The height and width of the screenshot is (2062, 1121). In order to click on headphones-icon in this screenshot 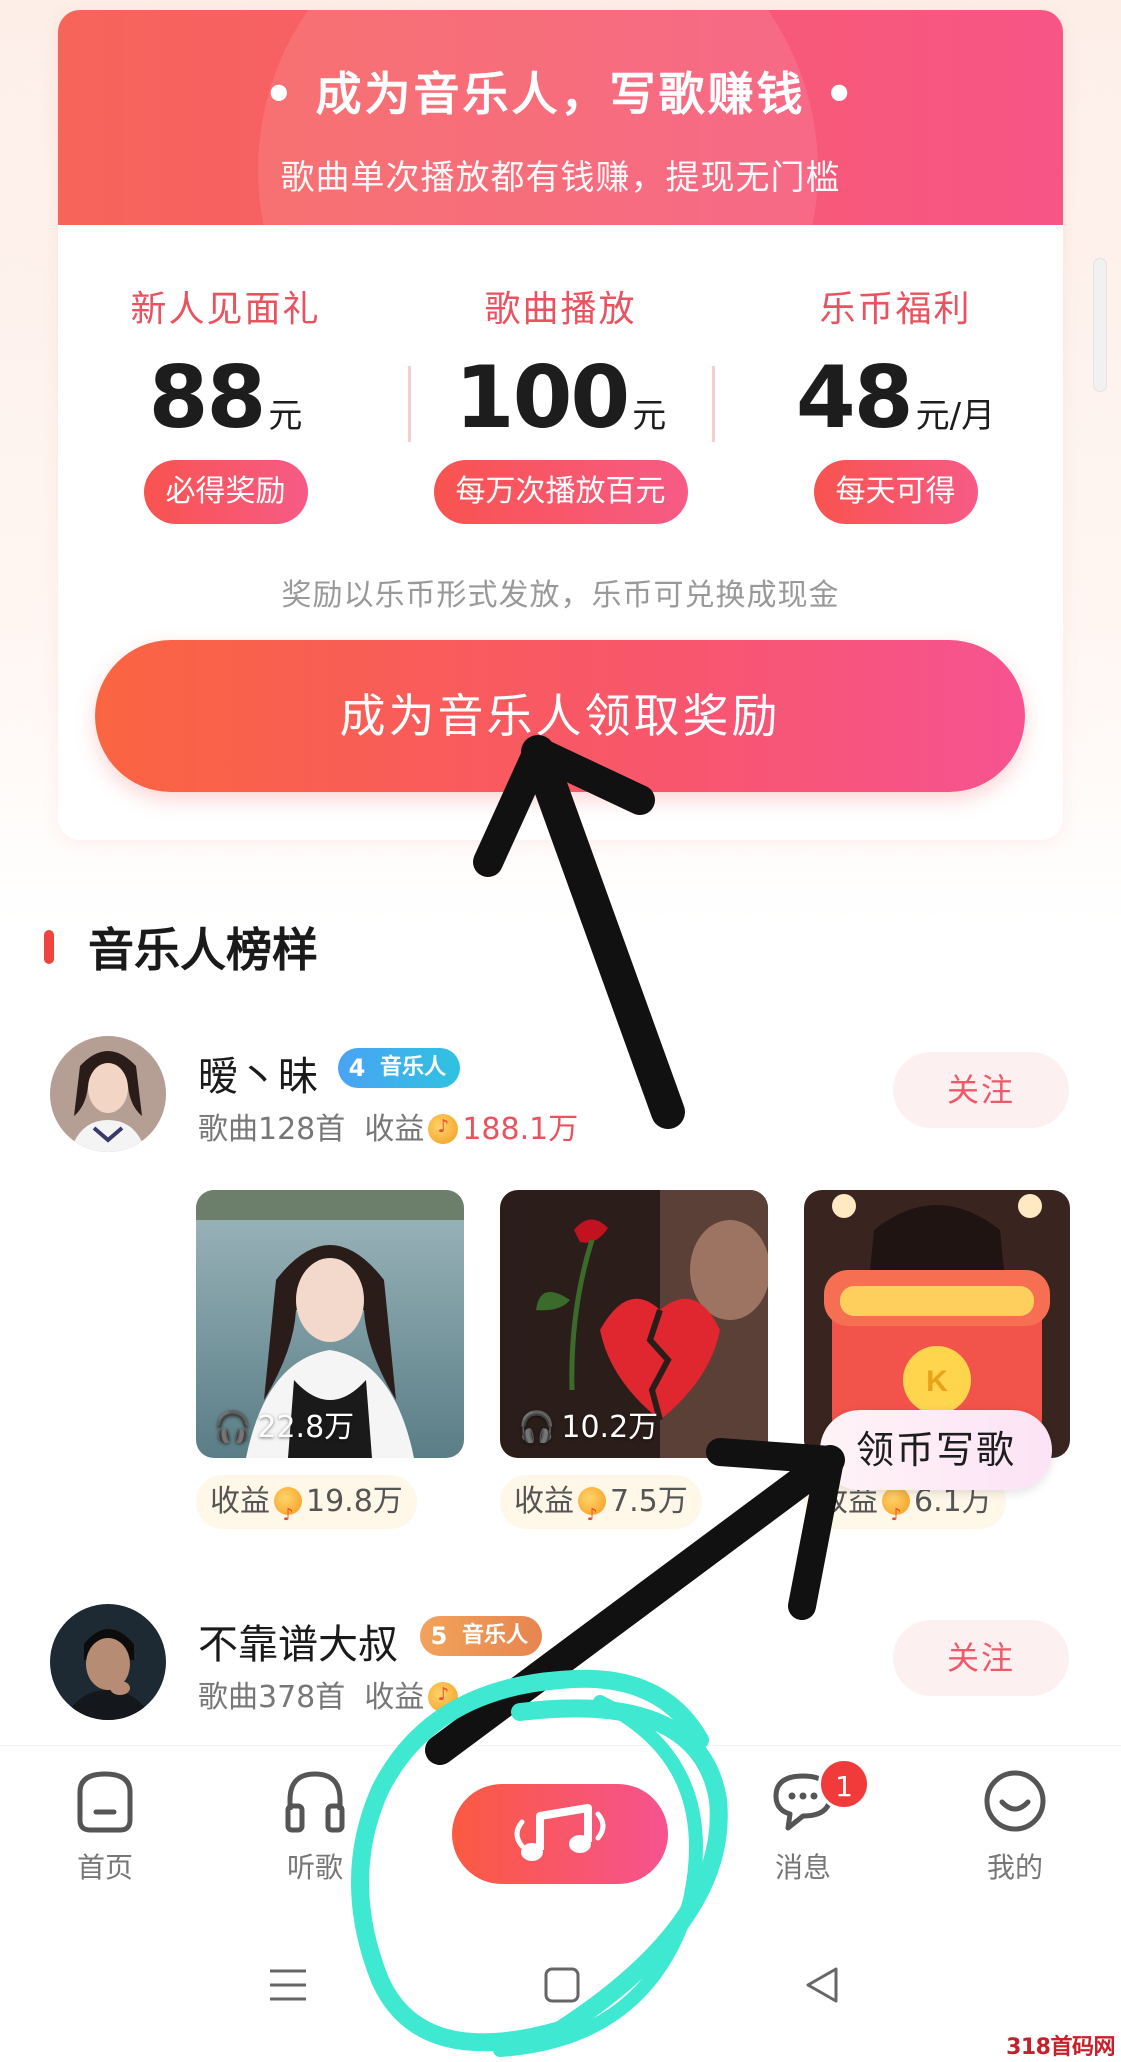, I will do `click(315, 1801)`.